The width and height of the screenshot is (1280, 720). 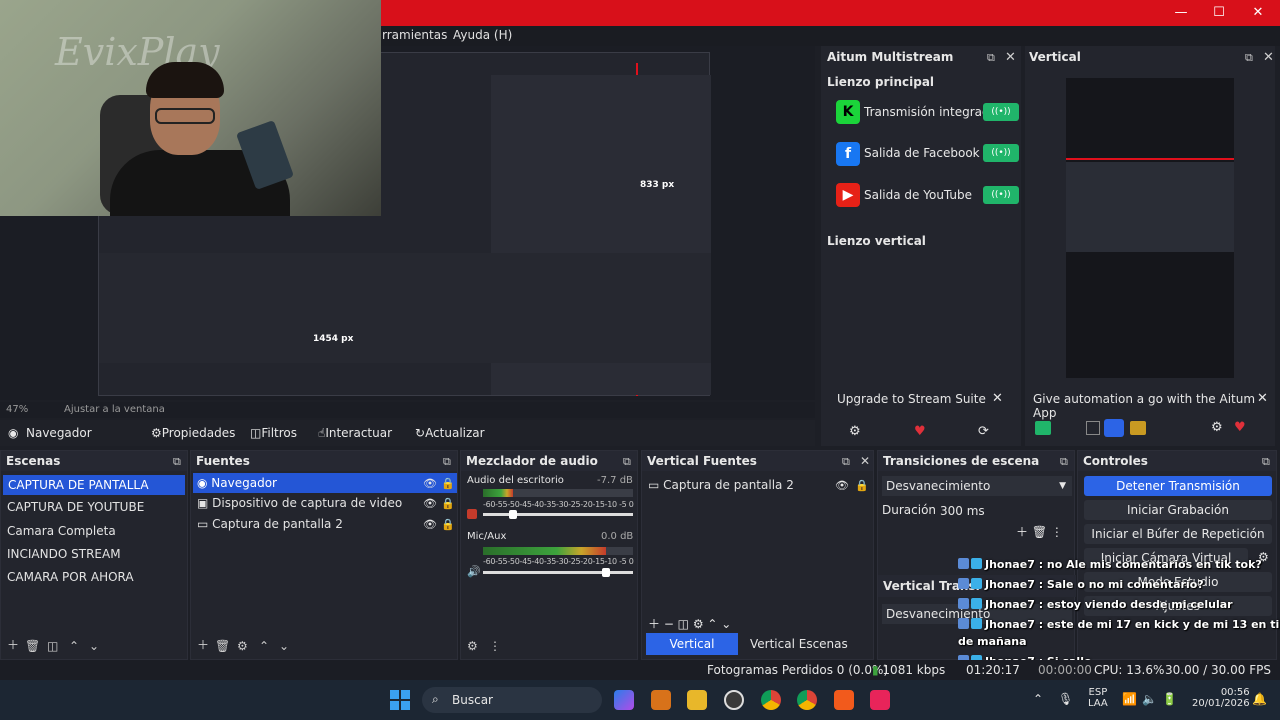 I want to click on notification-icon: 🔔, so click(x=1259, y=699).